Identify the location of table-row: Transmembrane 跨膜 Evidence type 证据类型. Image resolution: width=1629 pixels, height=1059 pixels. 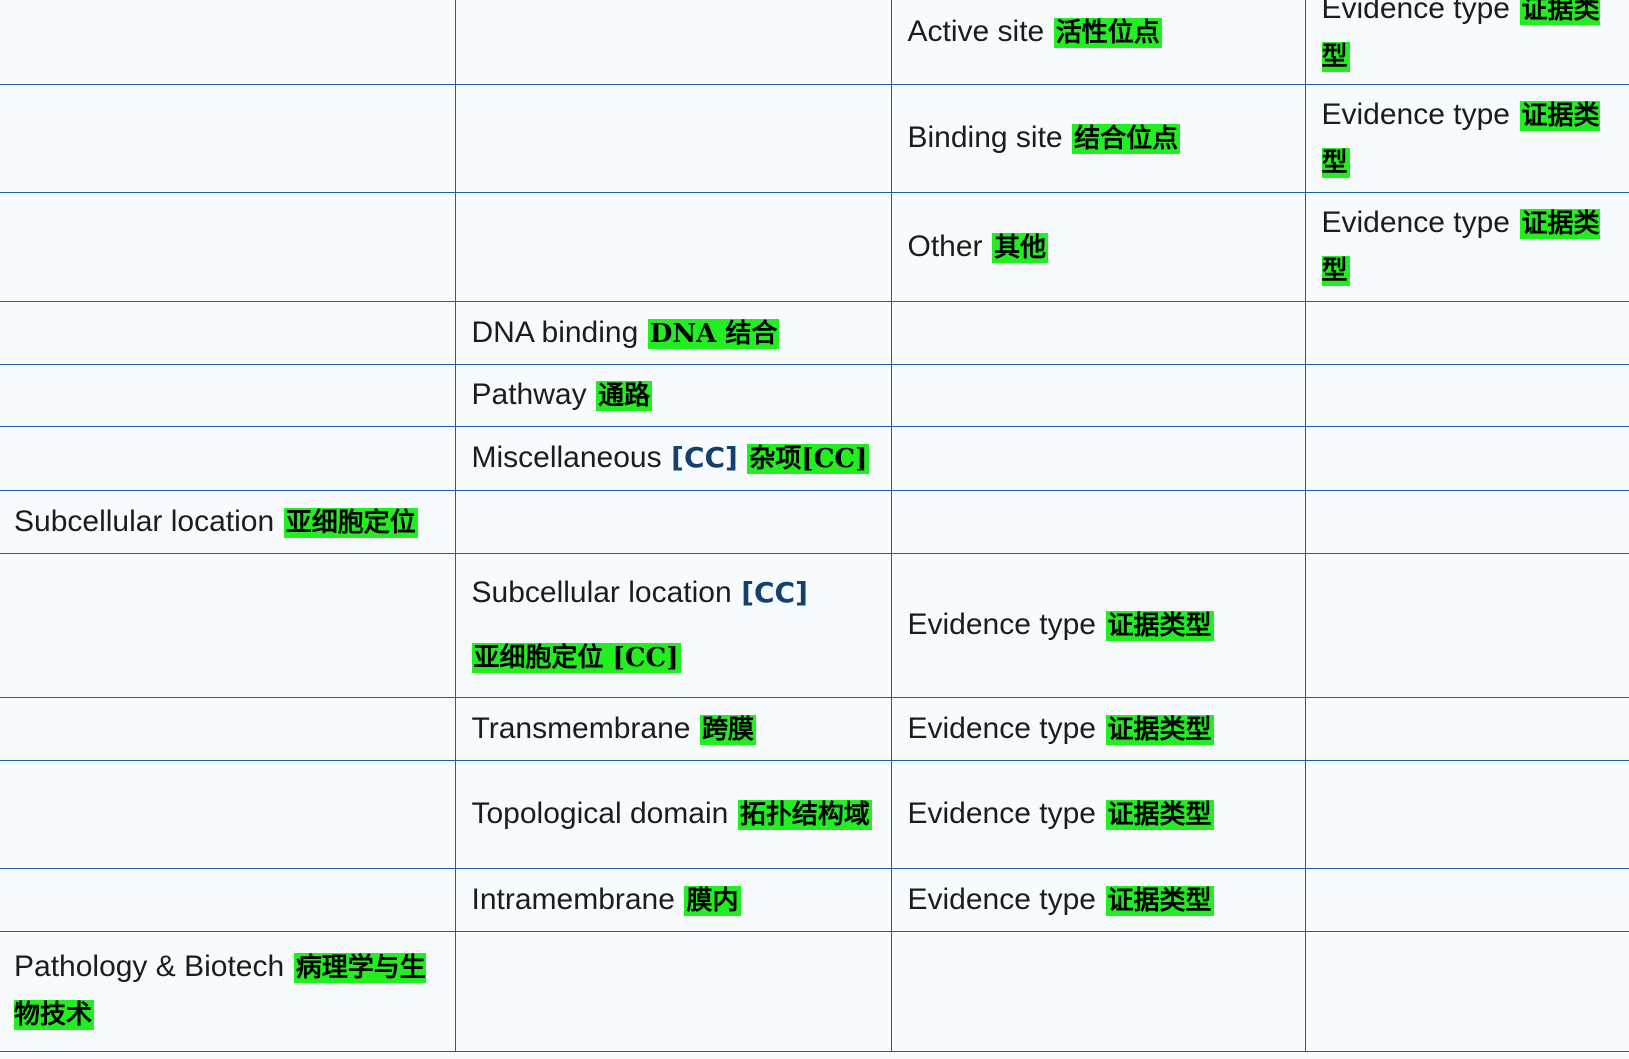
(814, 729).